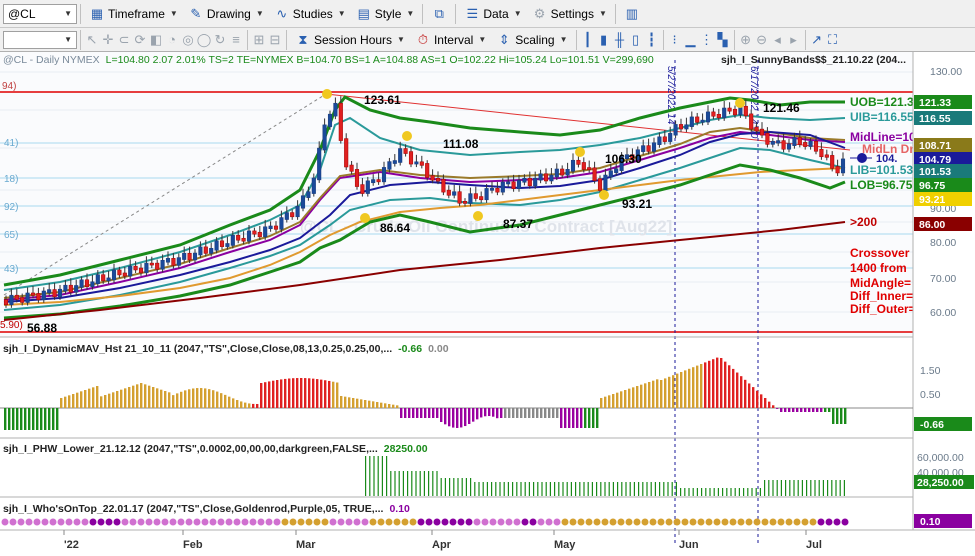 This screenshot has width=975, height=556. I want to click on price-label-may-low: 93.21, so click(637, 204).